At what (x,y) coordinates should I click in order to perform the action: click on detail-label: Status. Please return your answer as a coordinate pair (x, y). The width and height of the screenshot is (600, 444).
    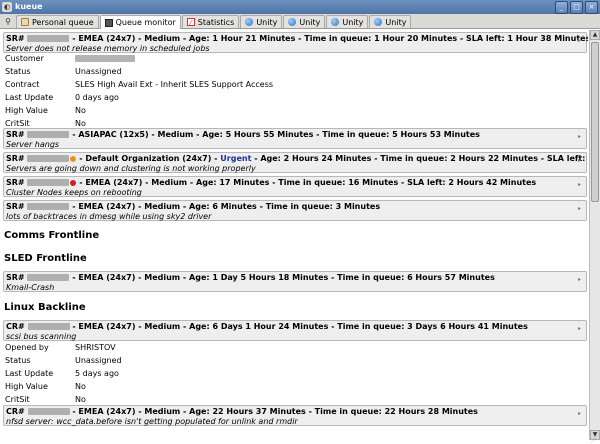
    Looking at the image, I should click on (18, 360).